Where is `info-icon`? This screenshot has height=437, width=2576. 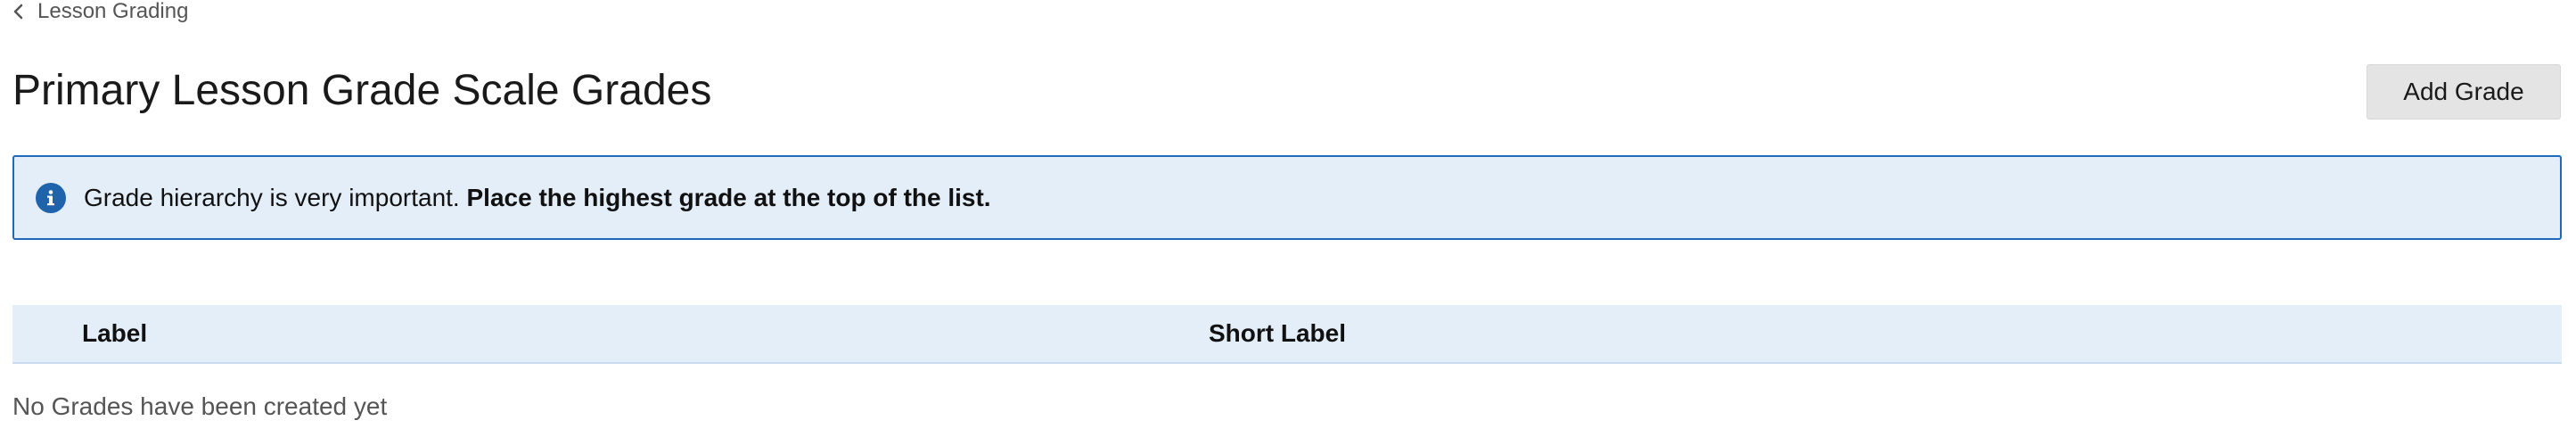
info-icon is located at coordinates (51, 197).